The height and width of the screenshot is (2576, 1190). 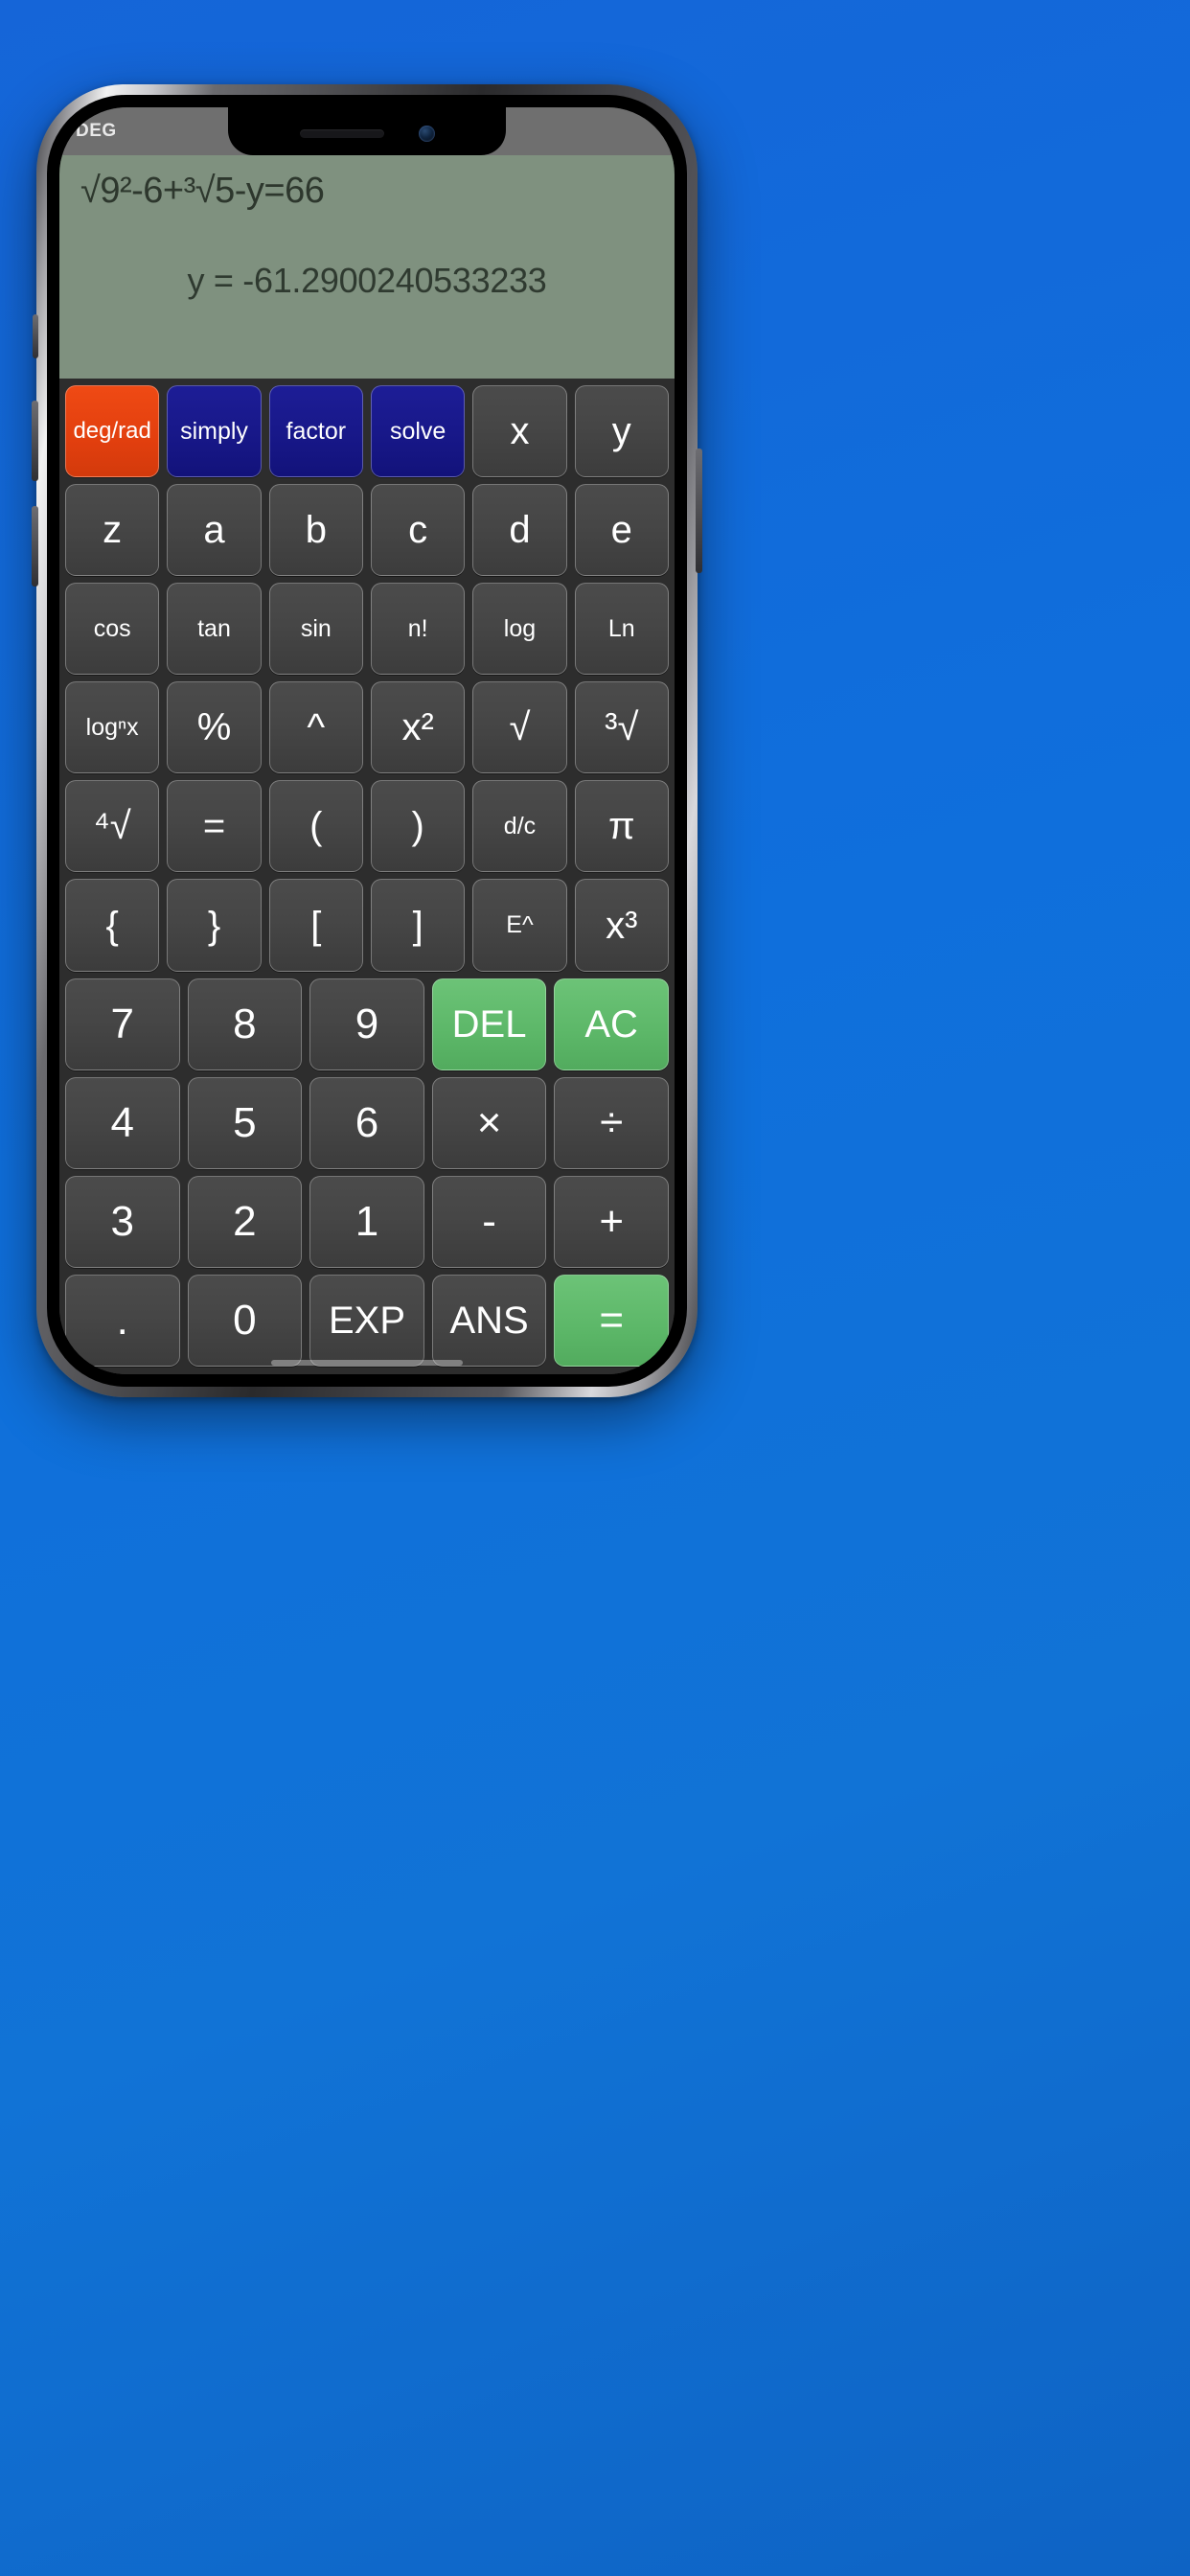 What do you see at coordinates (35, 546) in the screenshot?
I see `volume-down-button` at bounding box center [35, 546].